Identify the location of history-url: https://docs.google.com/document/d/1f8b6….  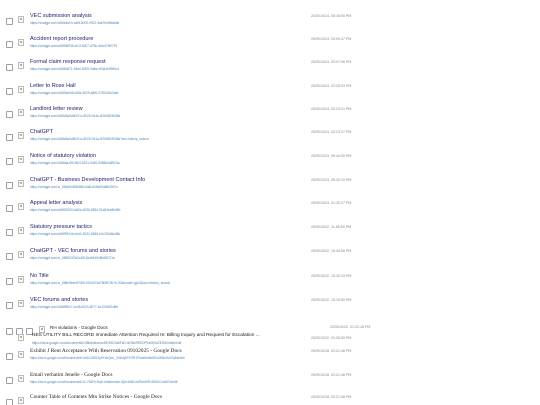
(106, 343).